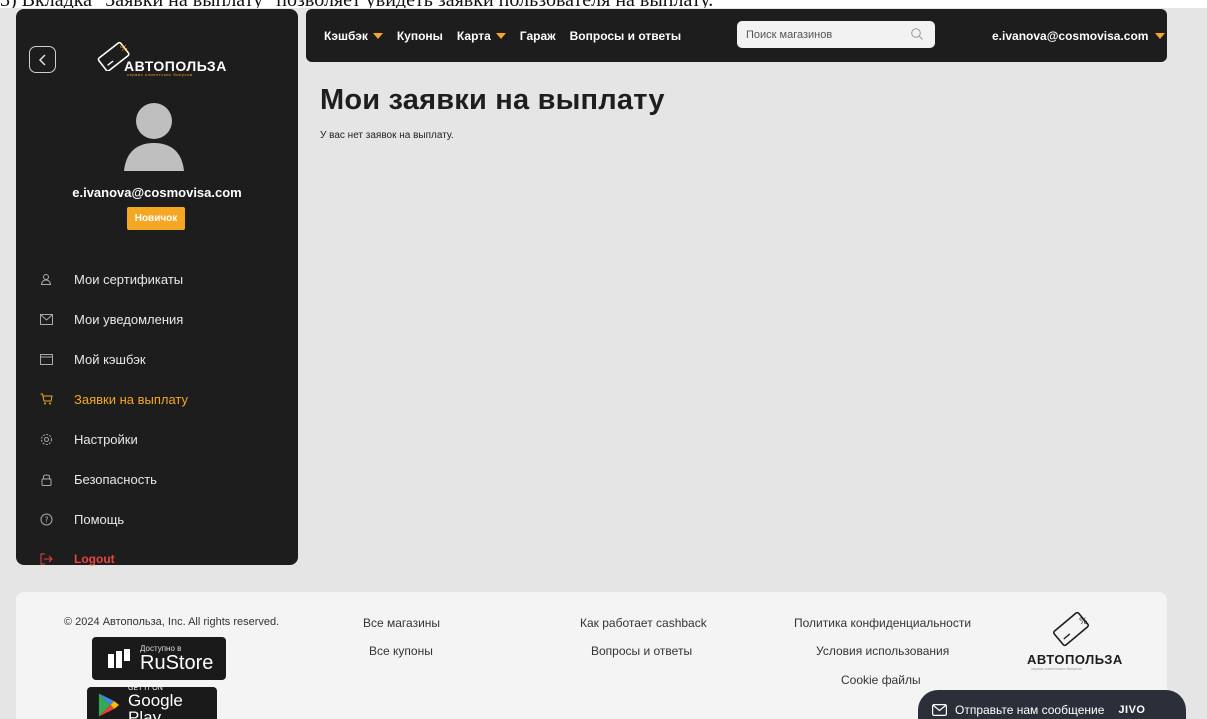  What do you see at coordinates (1132, 710) in the screenshot?
I see `chat-brand: JIVO` at bounding box center [1132, 710].